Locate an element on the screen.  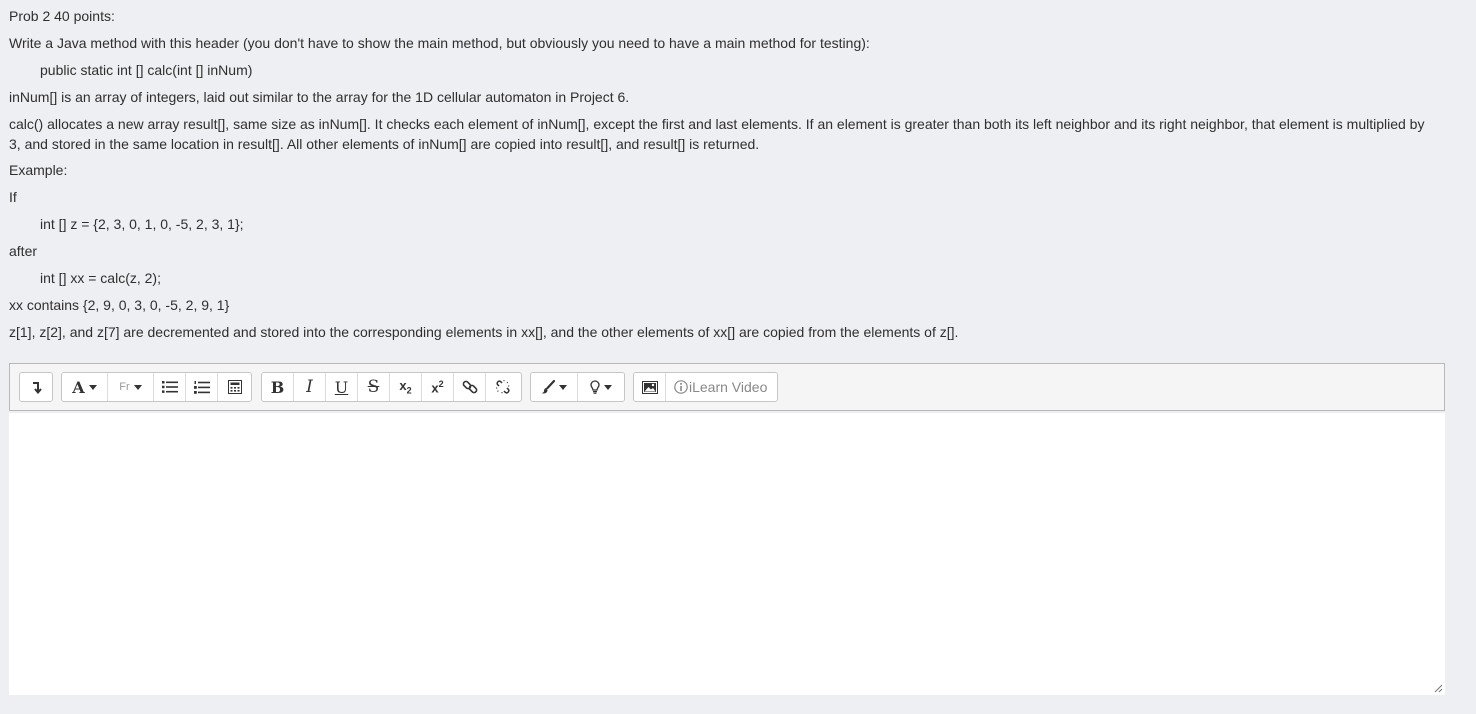
subscript-icon: x2 is located at coordinates (405, 387).